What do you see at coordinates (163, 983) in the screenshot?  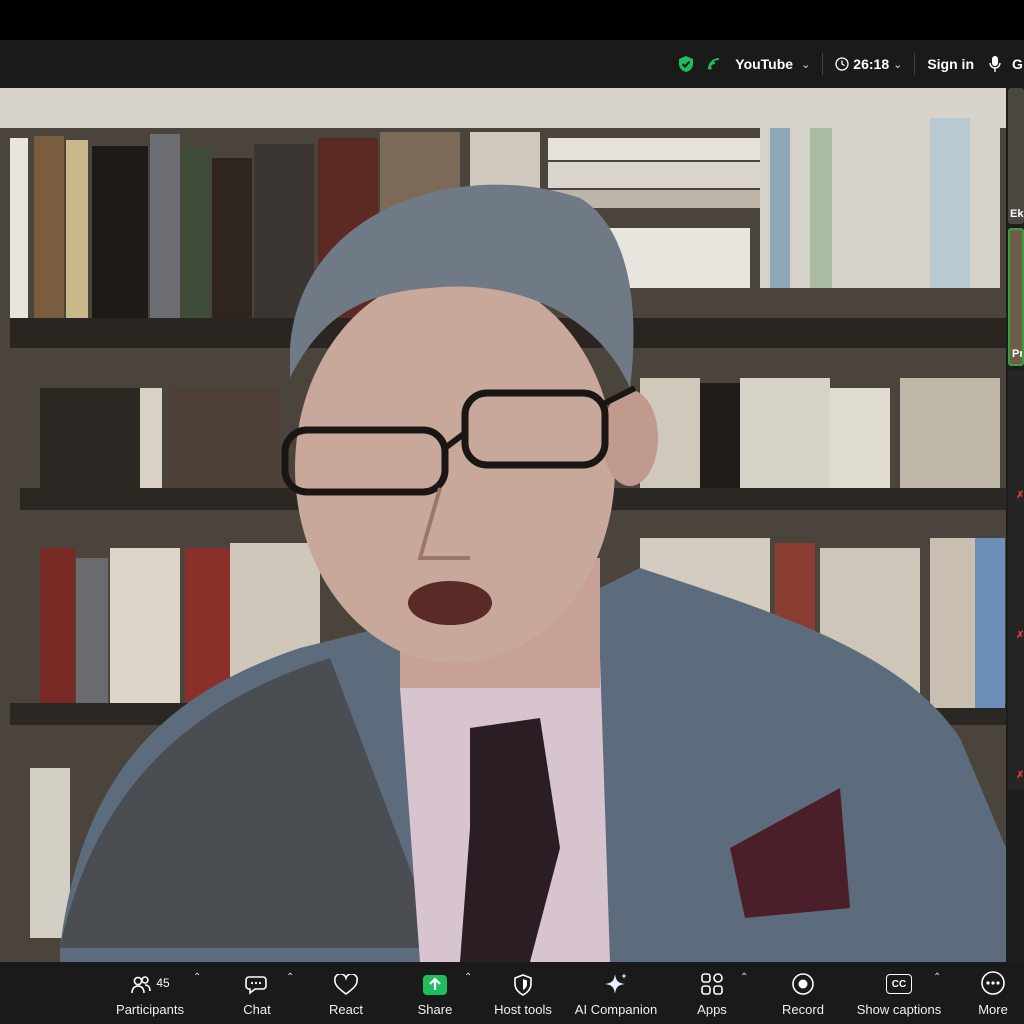 I see `participant-count: 45` at bounding box center [163, 983].